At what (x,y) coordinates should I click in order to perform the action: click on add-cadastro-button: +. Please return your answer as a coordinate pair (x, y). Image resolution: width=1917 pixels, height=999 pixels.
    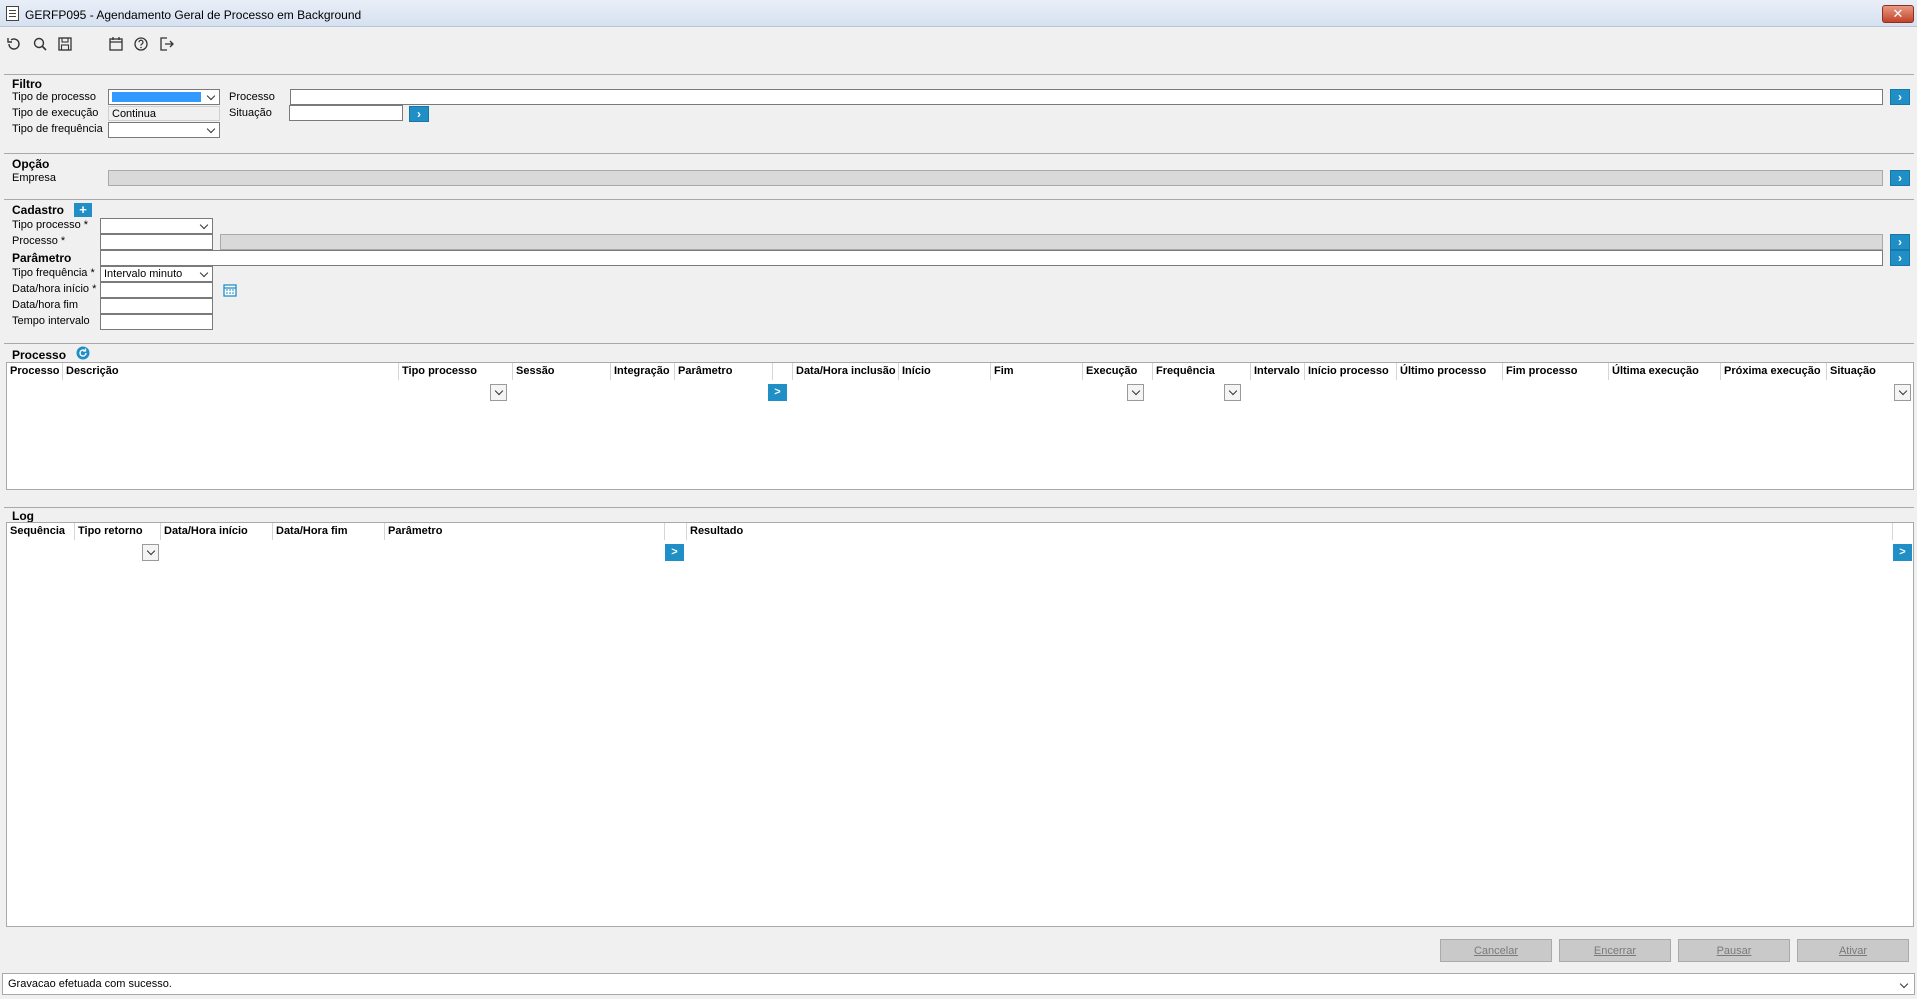
    Looking at the image, I should click on (83, 210).